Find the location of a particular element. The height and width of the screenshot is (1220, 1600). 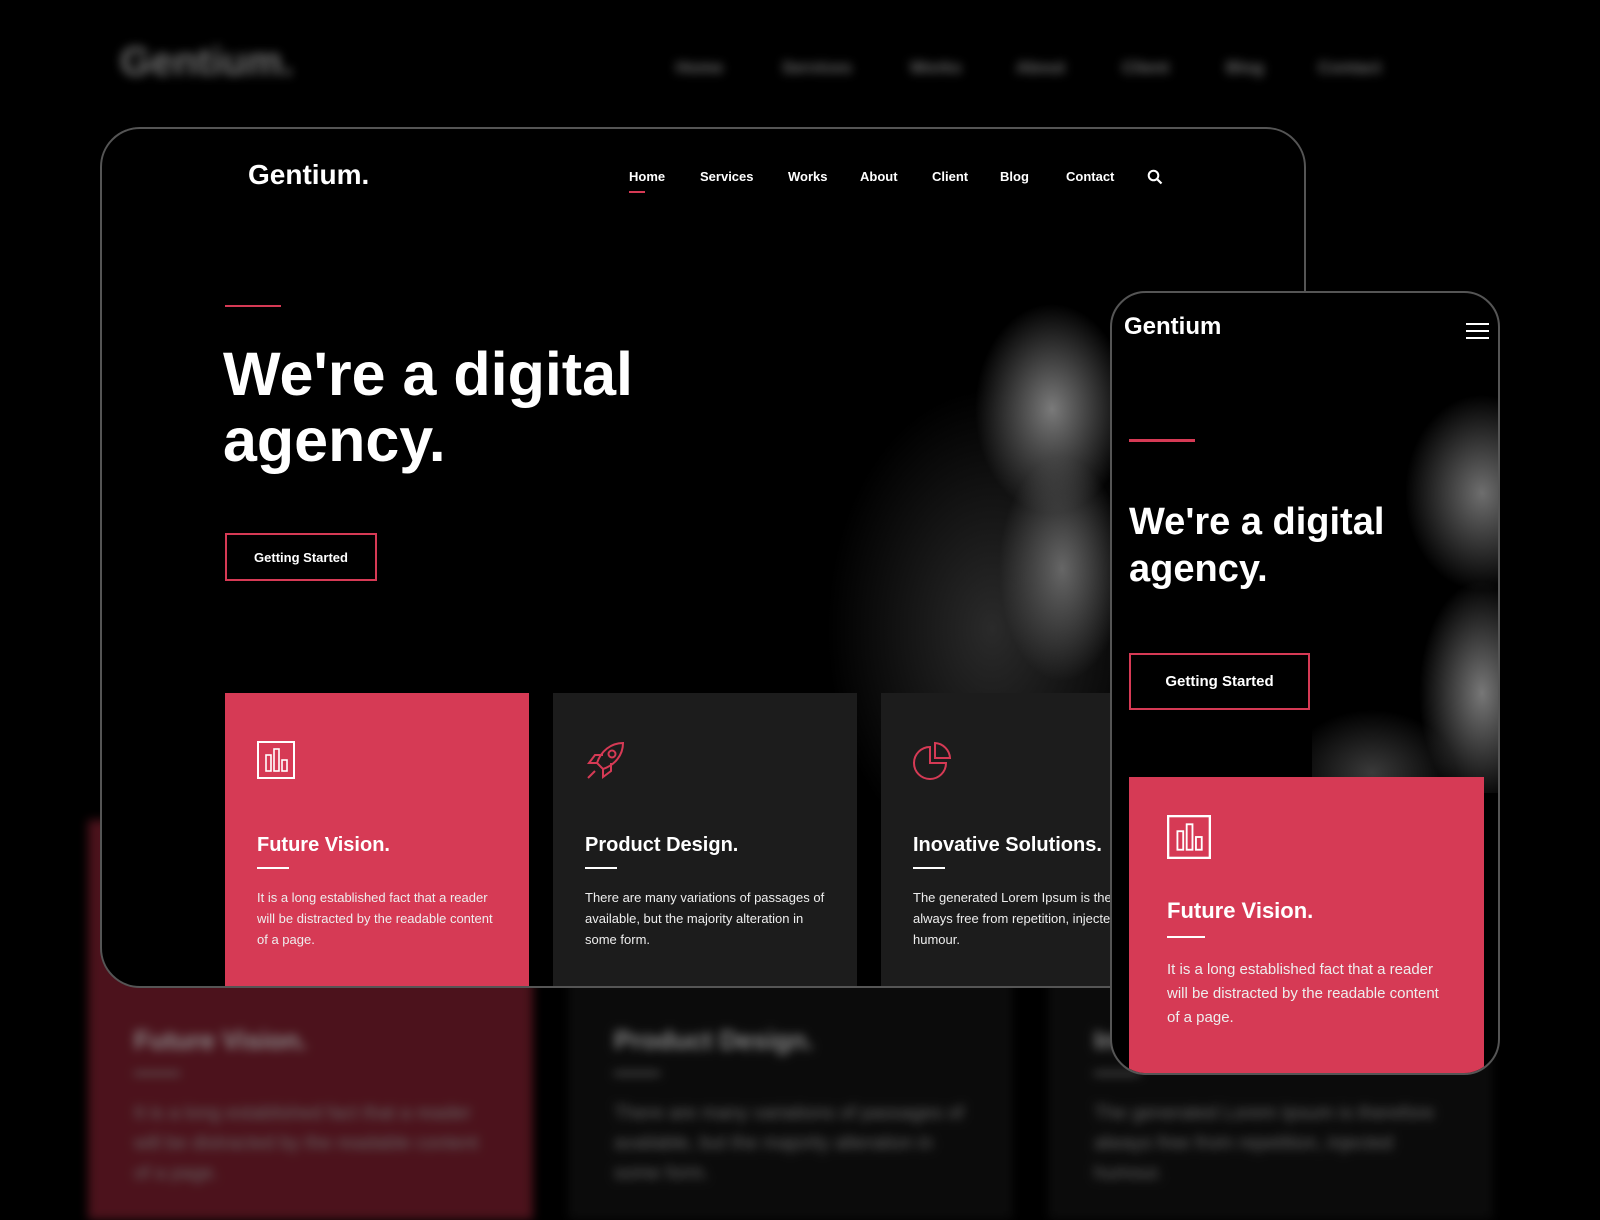

search-icon is located at coordinates (1155, 177).